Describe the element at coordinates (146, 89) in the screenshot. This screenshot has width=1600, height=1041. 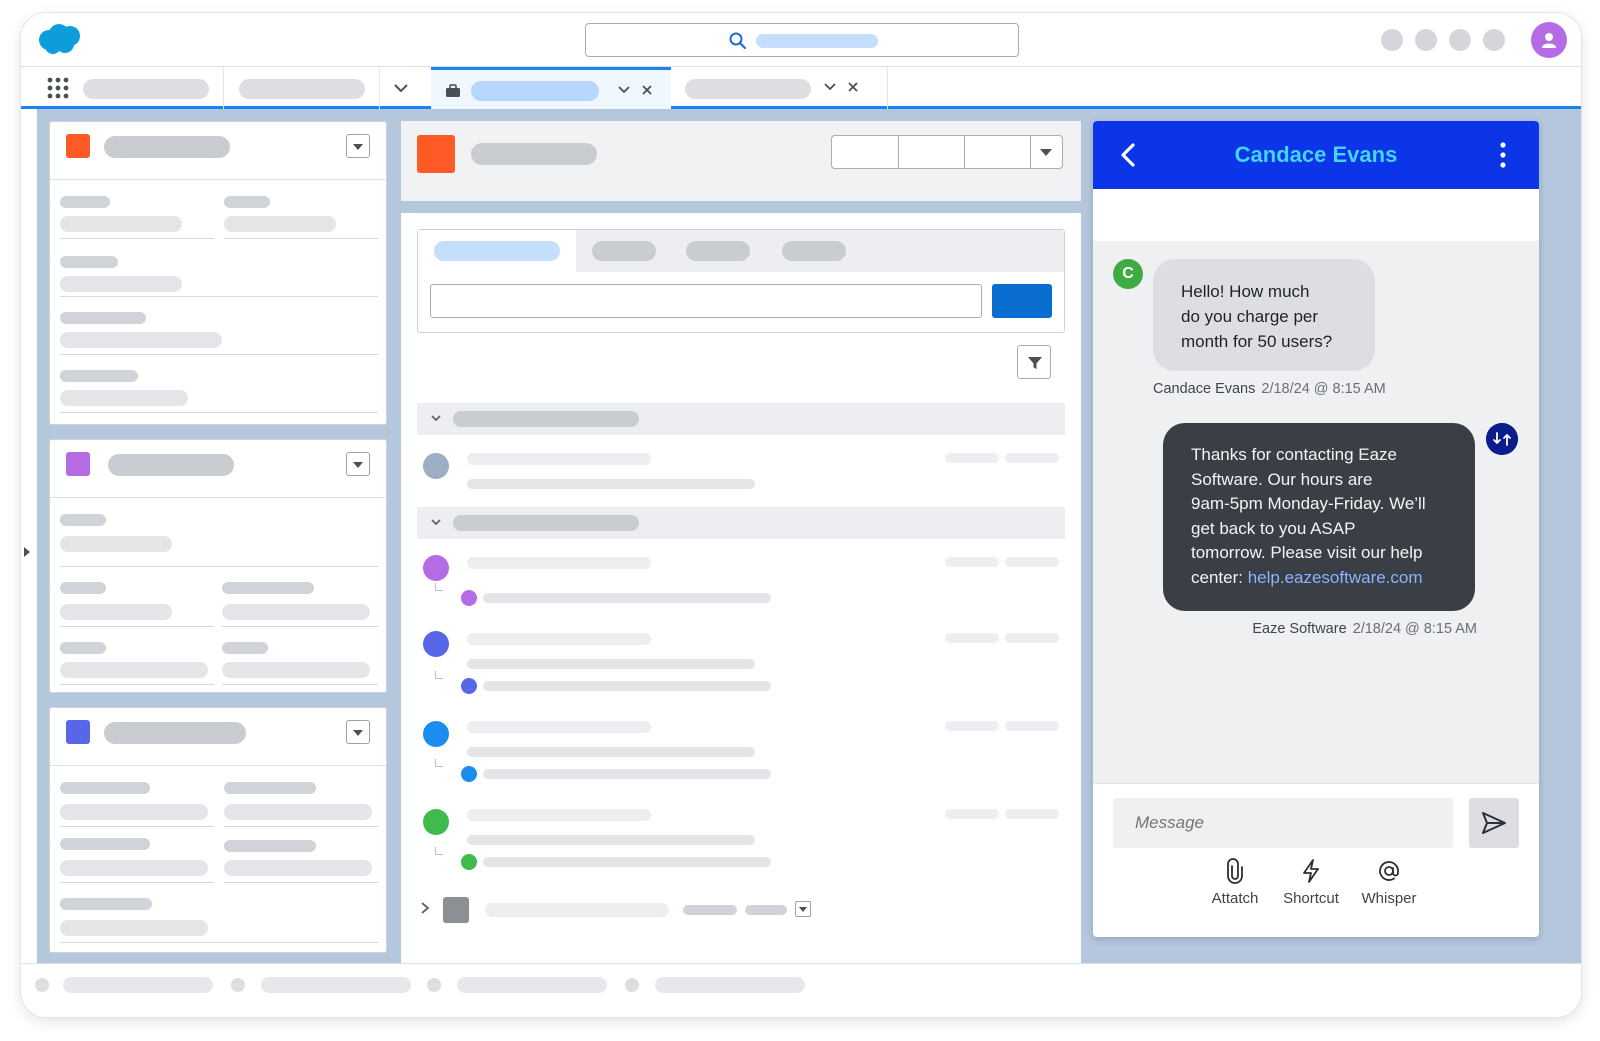
I see `nav-app-name` at that location.